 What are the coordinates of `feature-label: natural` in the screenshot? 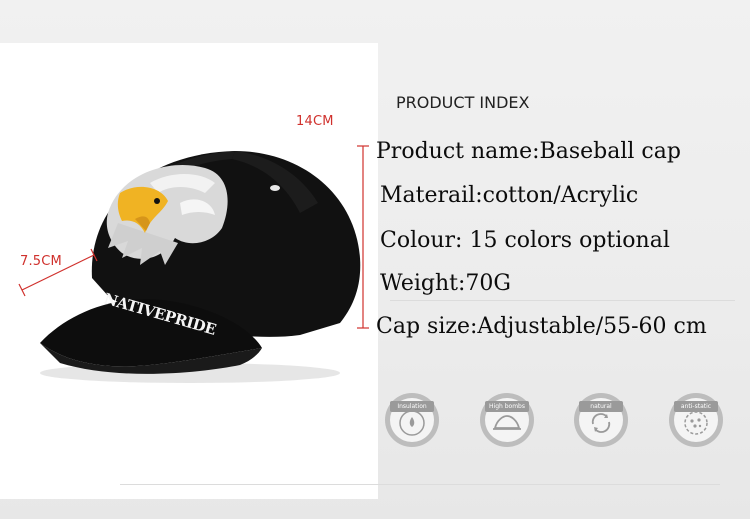 It's located at (601, 406).